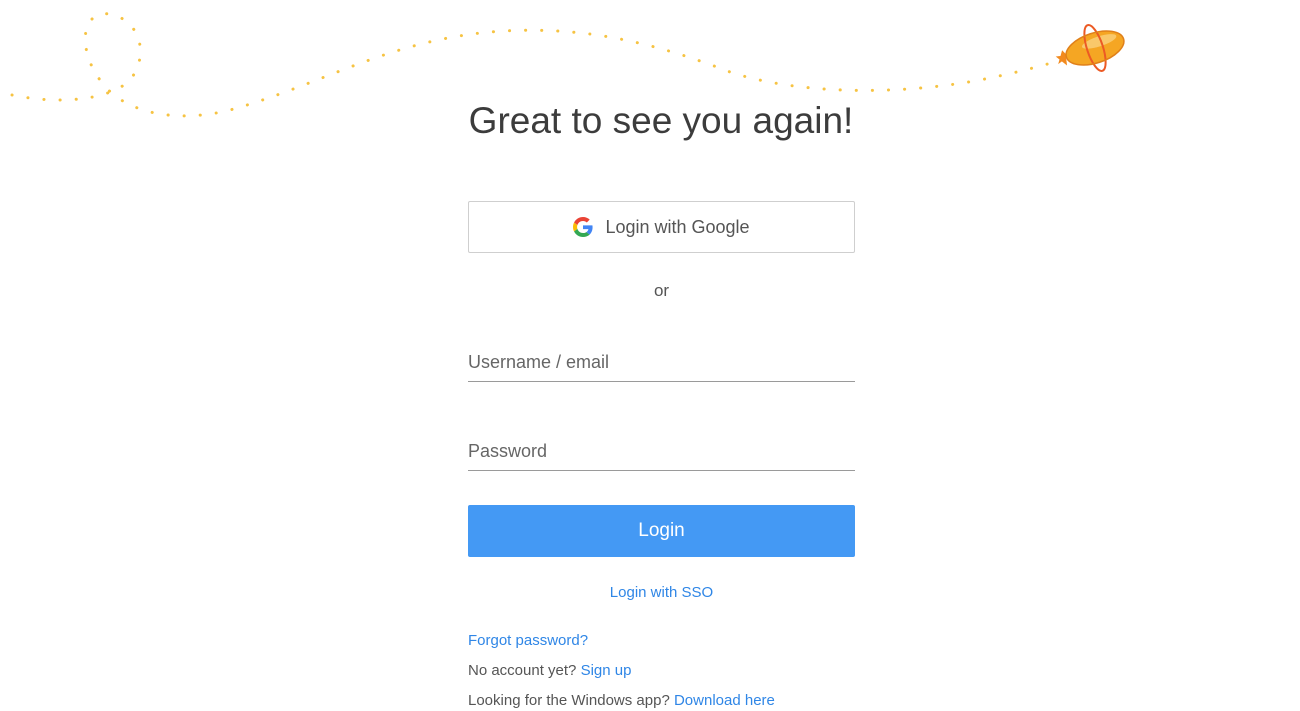 Image resolution: width=1300 pixels, height=711 pixels. Describe the element at coordinates (661, 671) in the screenshot. I see `signup-row: No account yet? Sign up` at that location.